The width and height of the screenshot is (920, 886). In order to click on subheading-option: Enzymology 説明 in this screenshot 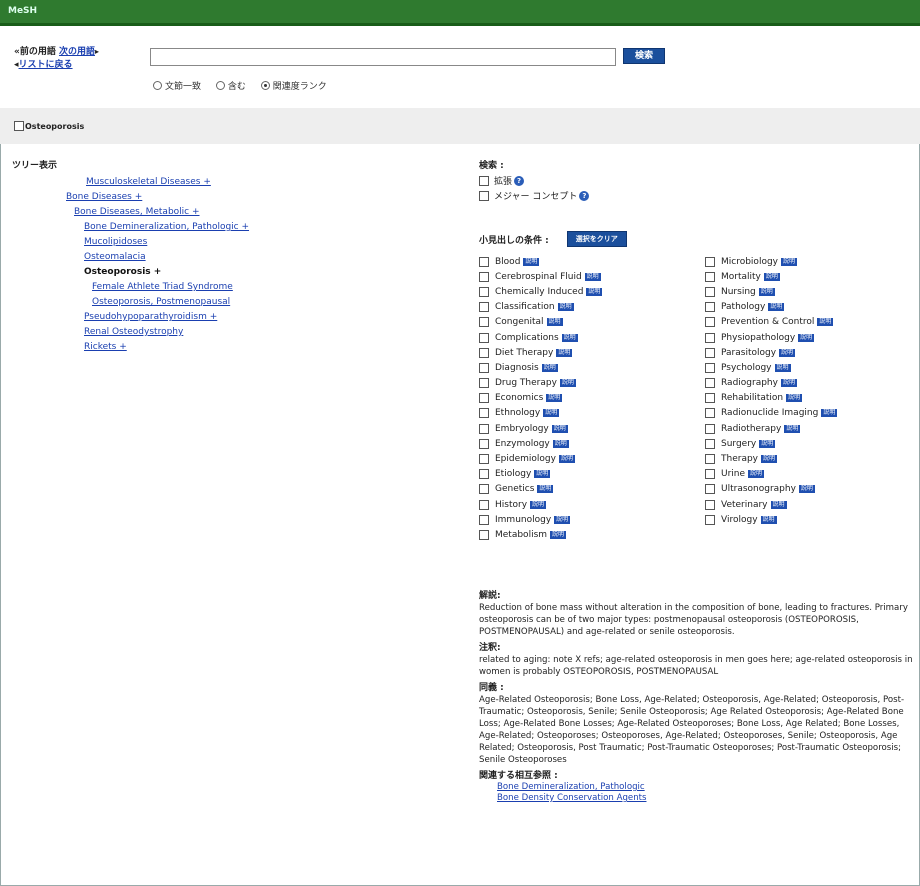, I will do `click(591, 443)`.